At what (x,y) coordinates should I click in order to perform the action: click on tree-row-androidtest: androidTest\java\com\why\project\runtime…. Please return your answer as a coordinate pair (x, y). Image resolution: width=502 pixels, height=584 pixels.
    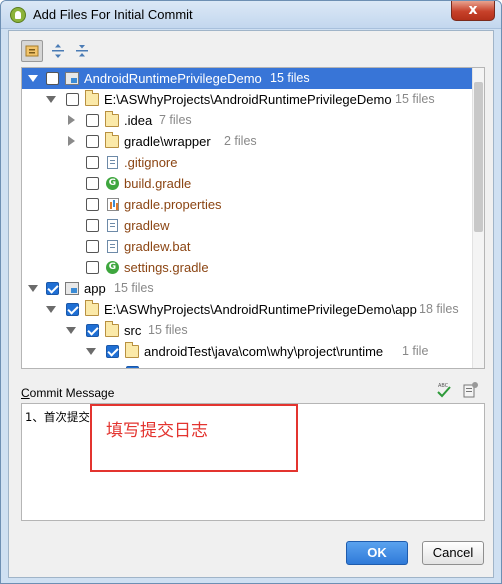
    Looking at the image, I should click on (253, 351).